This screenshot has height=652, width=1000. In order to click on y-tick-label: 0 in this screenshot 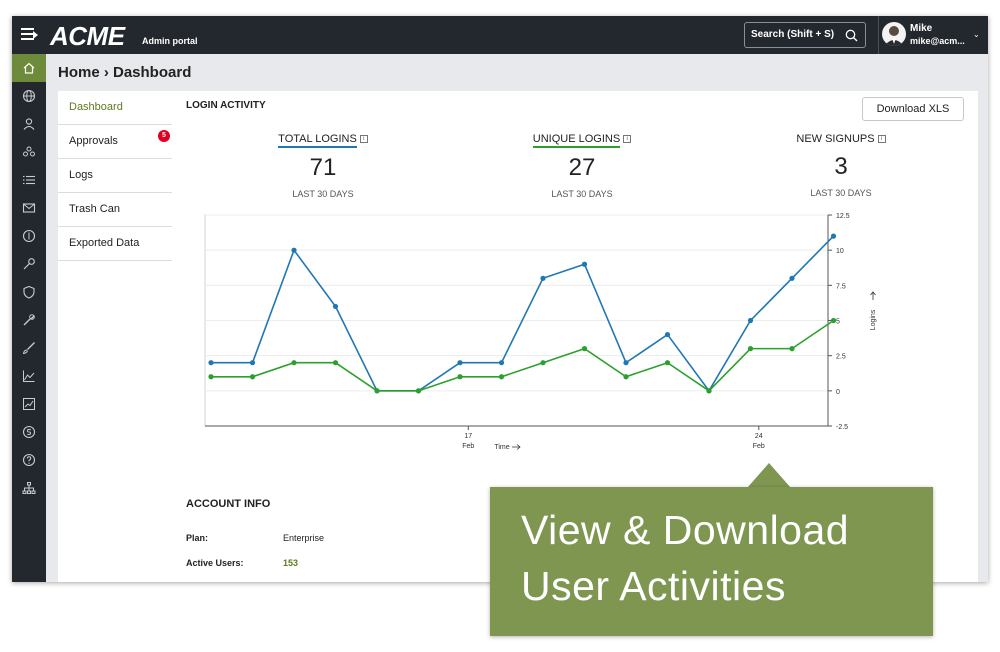, I will do `click(838, 392)`.